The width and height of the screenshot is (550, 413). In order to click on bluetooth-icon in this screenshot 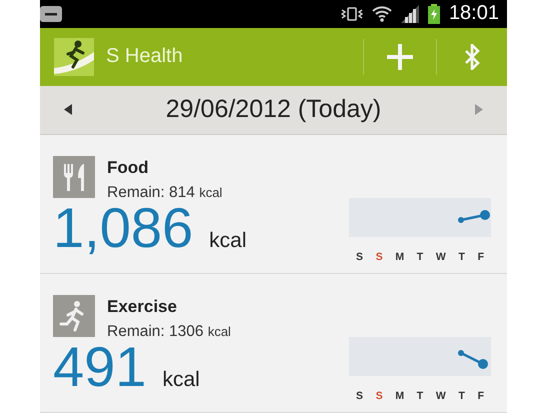, I will do `click(472, 57)`.